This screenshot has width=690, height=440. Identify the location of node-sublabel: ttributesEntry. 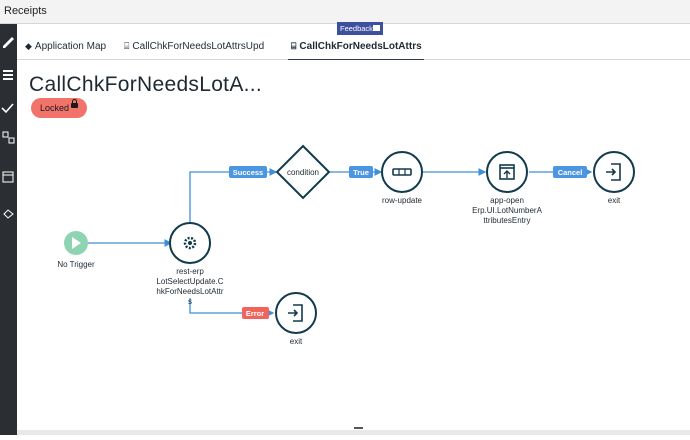
(506, 220).